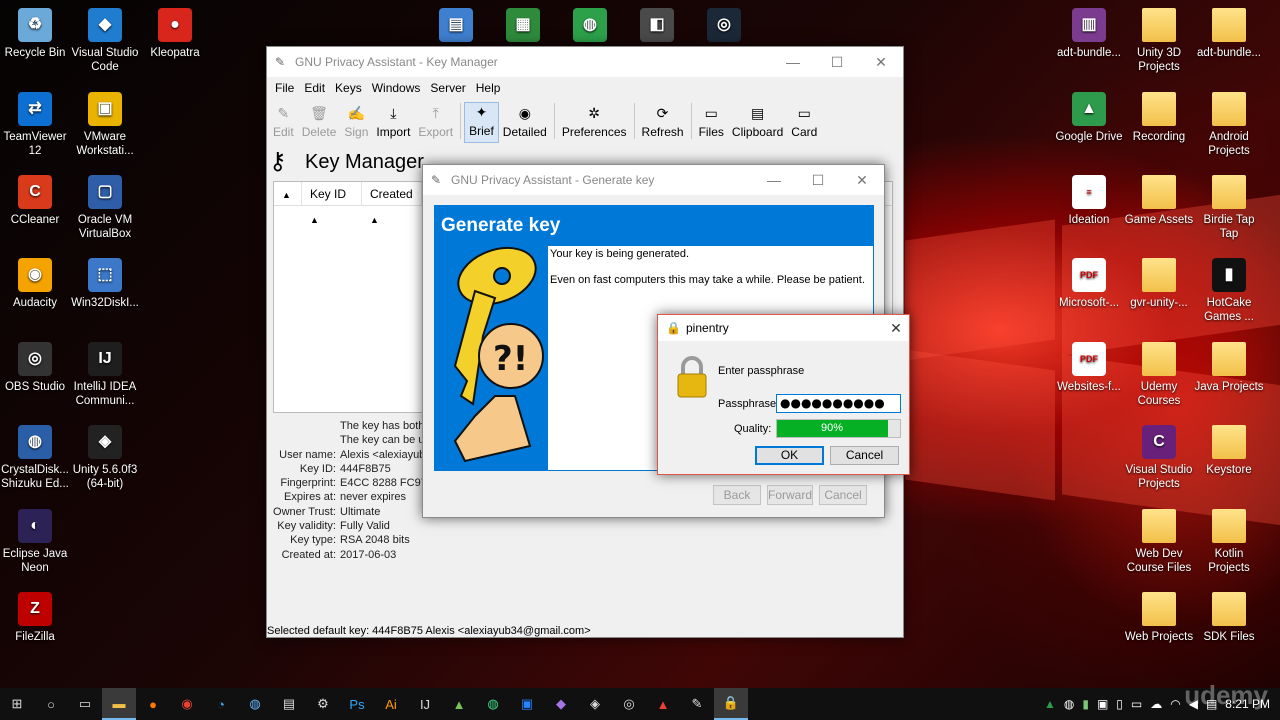  I want to click on card-button: ▭ Card, so click(804, 123).